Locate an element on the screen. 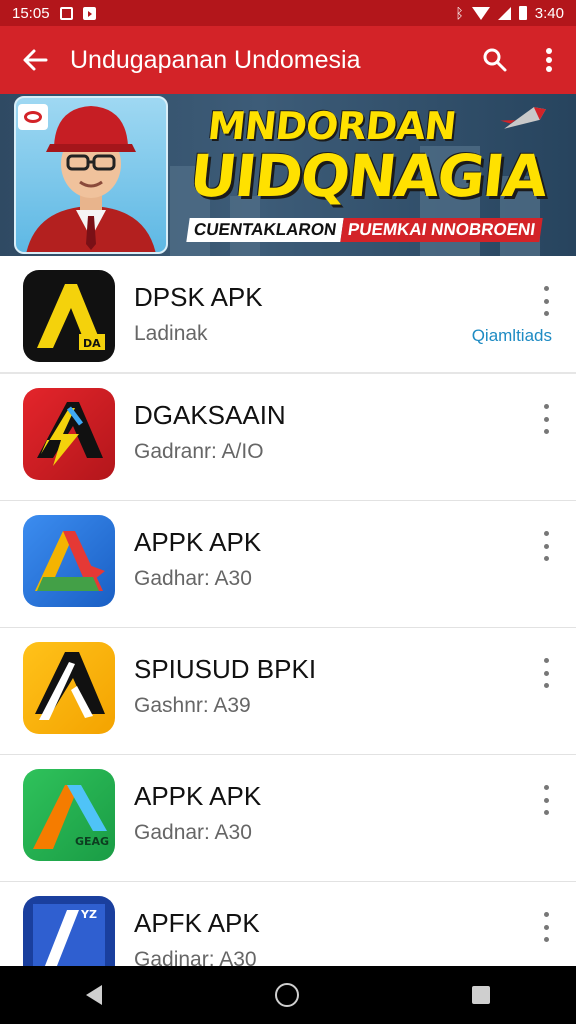 This screenshot has width=576, height=1024. overflow-menu-button is located at coordinates (549, 60).